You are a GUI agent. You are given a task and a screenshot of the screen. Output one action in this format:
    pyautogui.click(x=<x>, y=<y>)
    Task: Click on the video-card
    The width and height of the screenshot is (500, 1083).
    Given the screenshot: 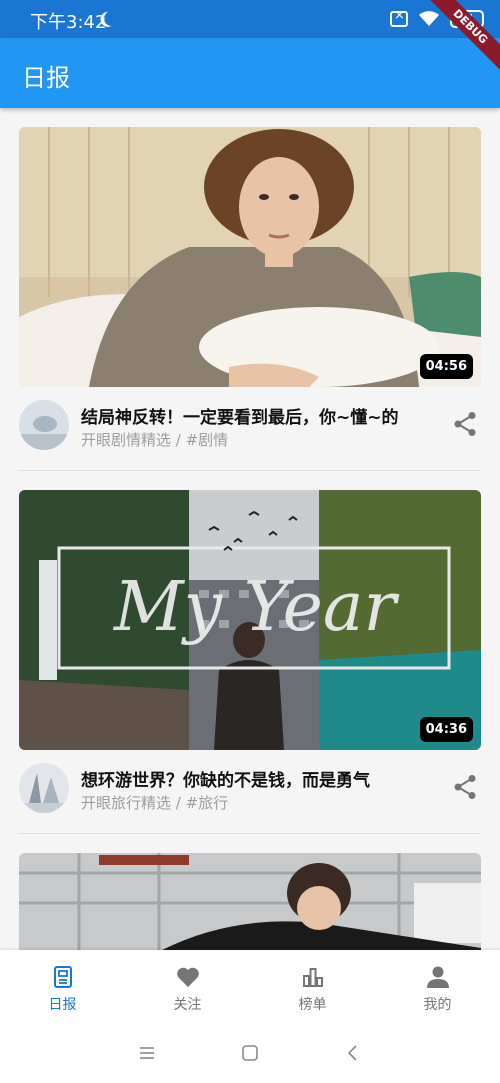 What is the action you would take?
    pyautogui.click(x=250, y=901)
    